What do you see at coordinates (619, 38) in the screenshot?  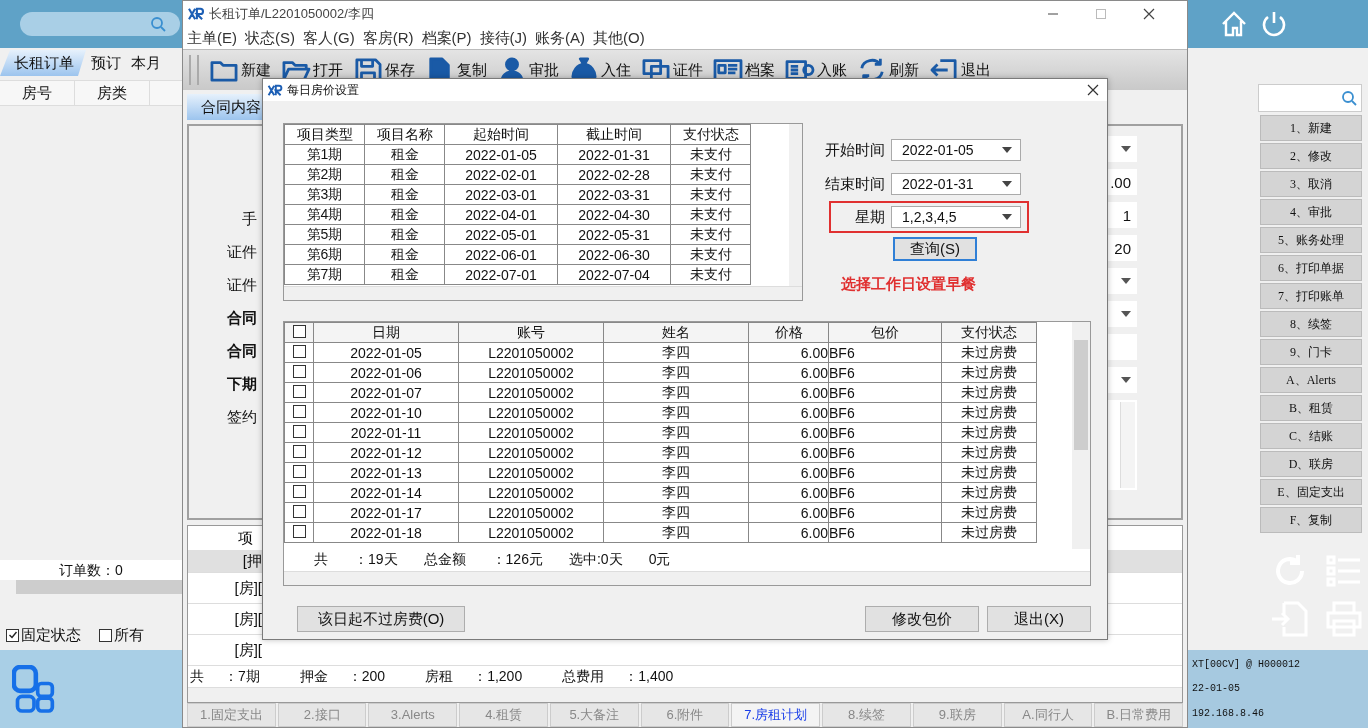 I see `menu-item: 其他(O)` at bounding box center [619, 38].